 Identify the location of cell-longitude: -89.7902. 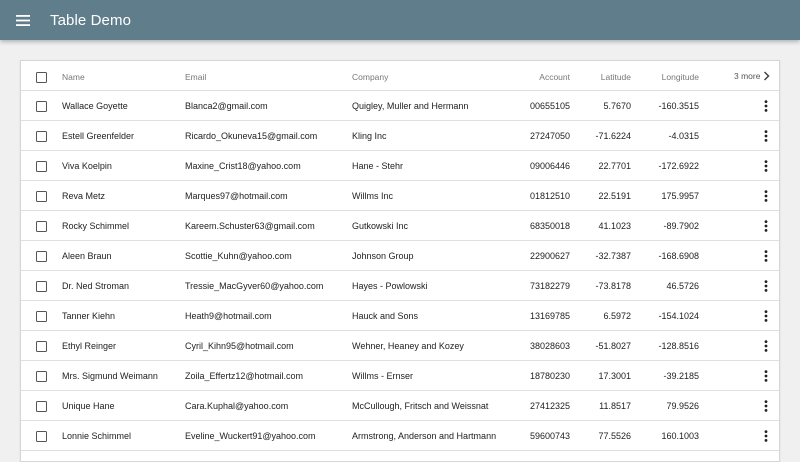
(681, 226).